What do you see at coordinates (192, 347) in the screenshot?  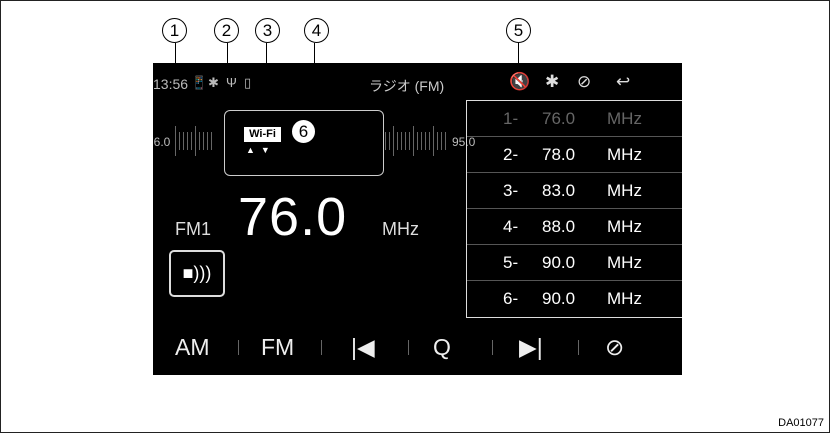 I see `am-button: AM` at bounding box center [192, 347].